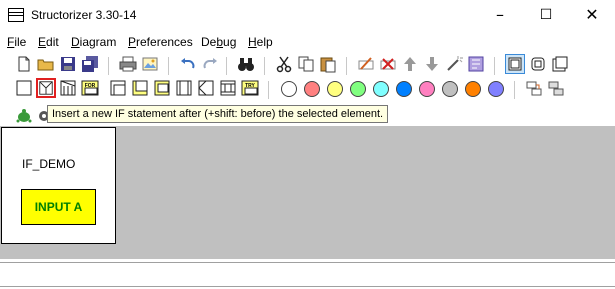 This screenshot has height=289, width=615. Describe the element at coordinates (16, 15) in the screenshot. I see `app-icon` at that location.